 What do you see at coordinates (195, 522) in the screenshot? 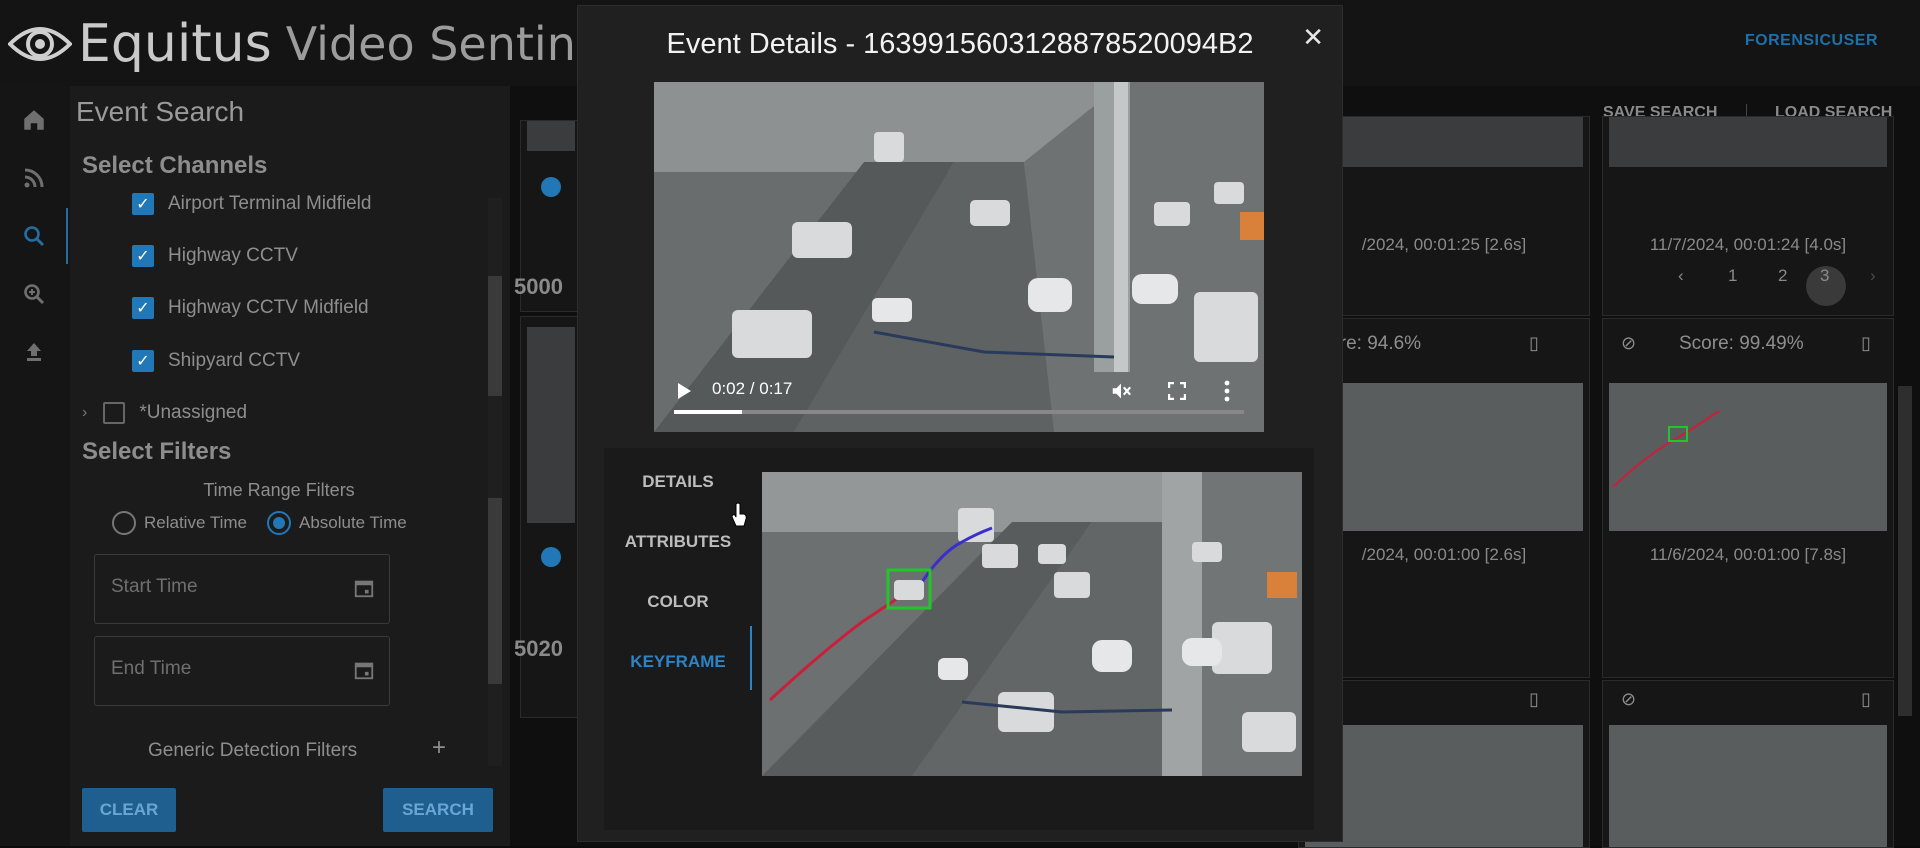
I see `relative-time-label: Relative Time` at bounding box center [195, 522].